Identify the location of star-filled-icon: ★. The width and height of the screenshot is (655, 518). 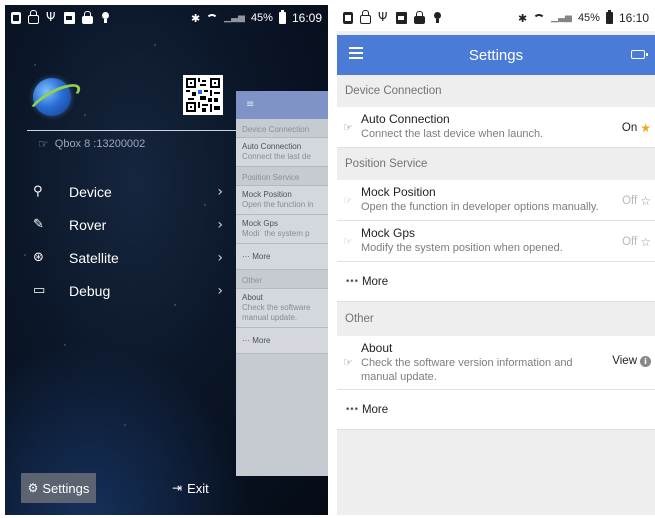
(645, 128).